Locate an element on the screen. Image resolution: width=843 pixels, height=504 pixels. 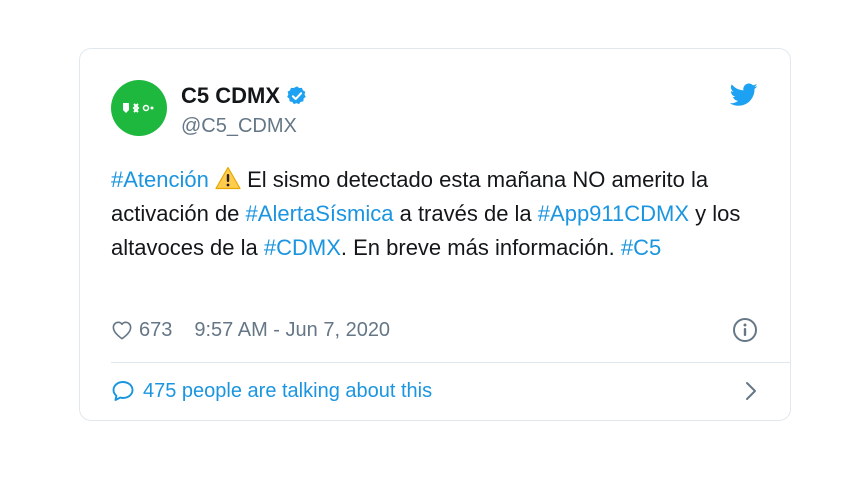
hashtag-app911cdmx: #App911CDMX is located at coordinates (613, 213).